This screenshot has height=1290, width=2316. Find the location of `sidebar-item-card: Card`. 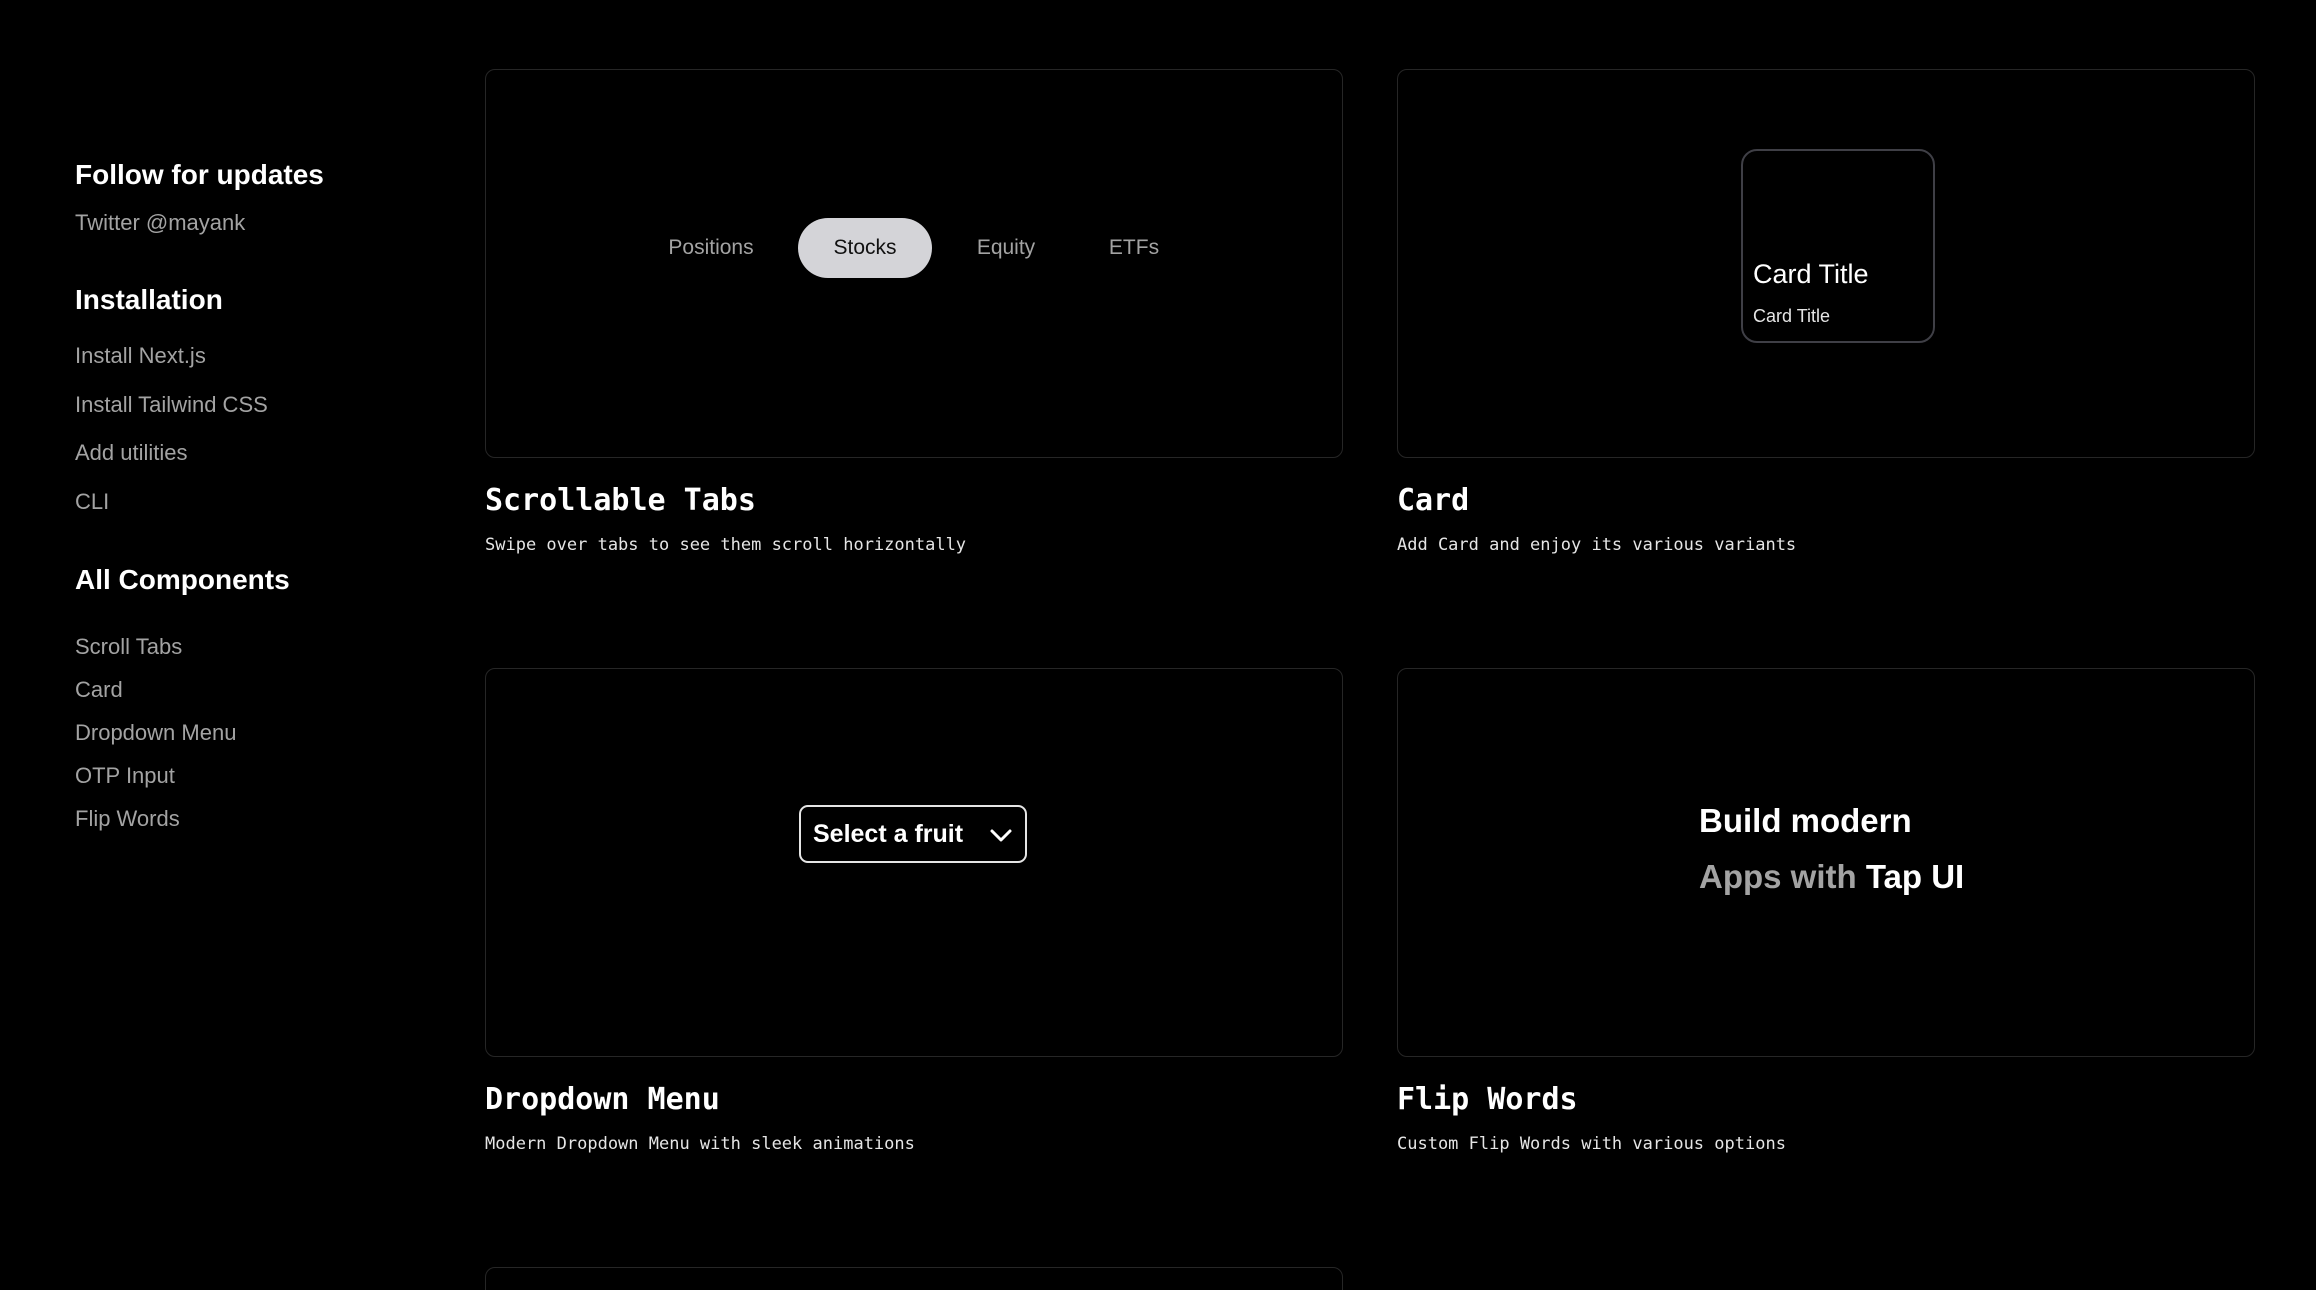

sidebar-item-card: Card is located at coordinates (99, 690).